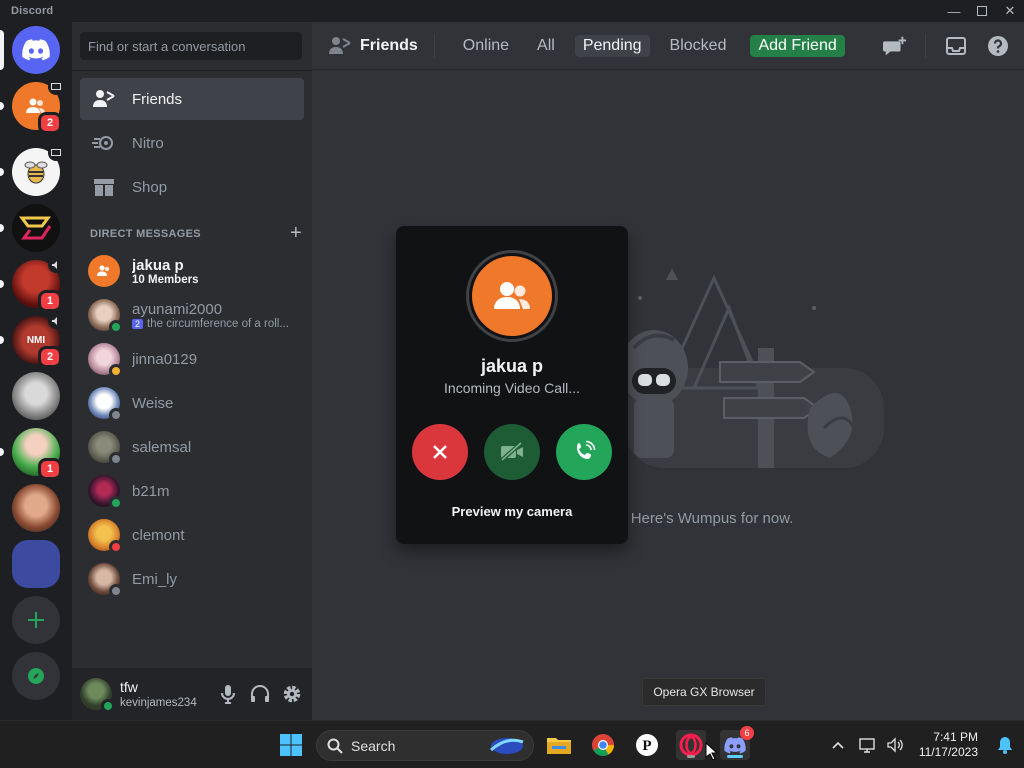  I want to click on discord-taskbar-icon: 6, so click(737, 743).